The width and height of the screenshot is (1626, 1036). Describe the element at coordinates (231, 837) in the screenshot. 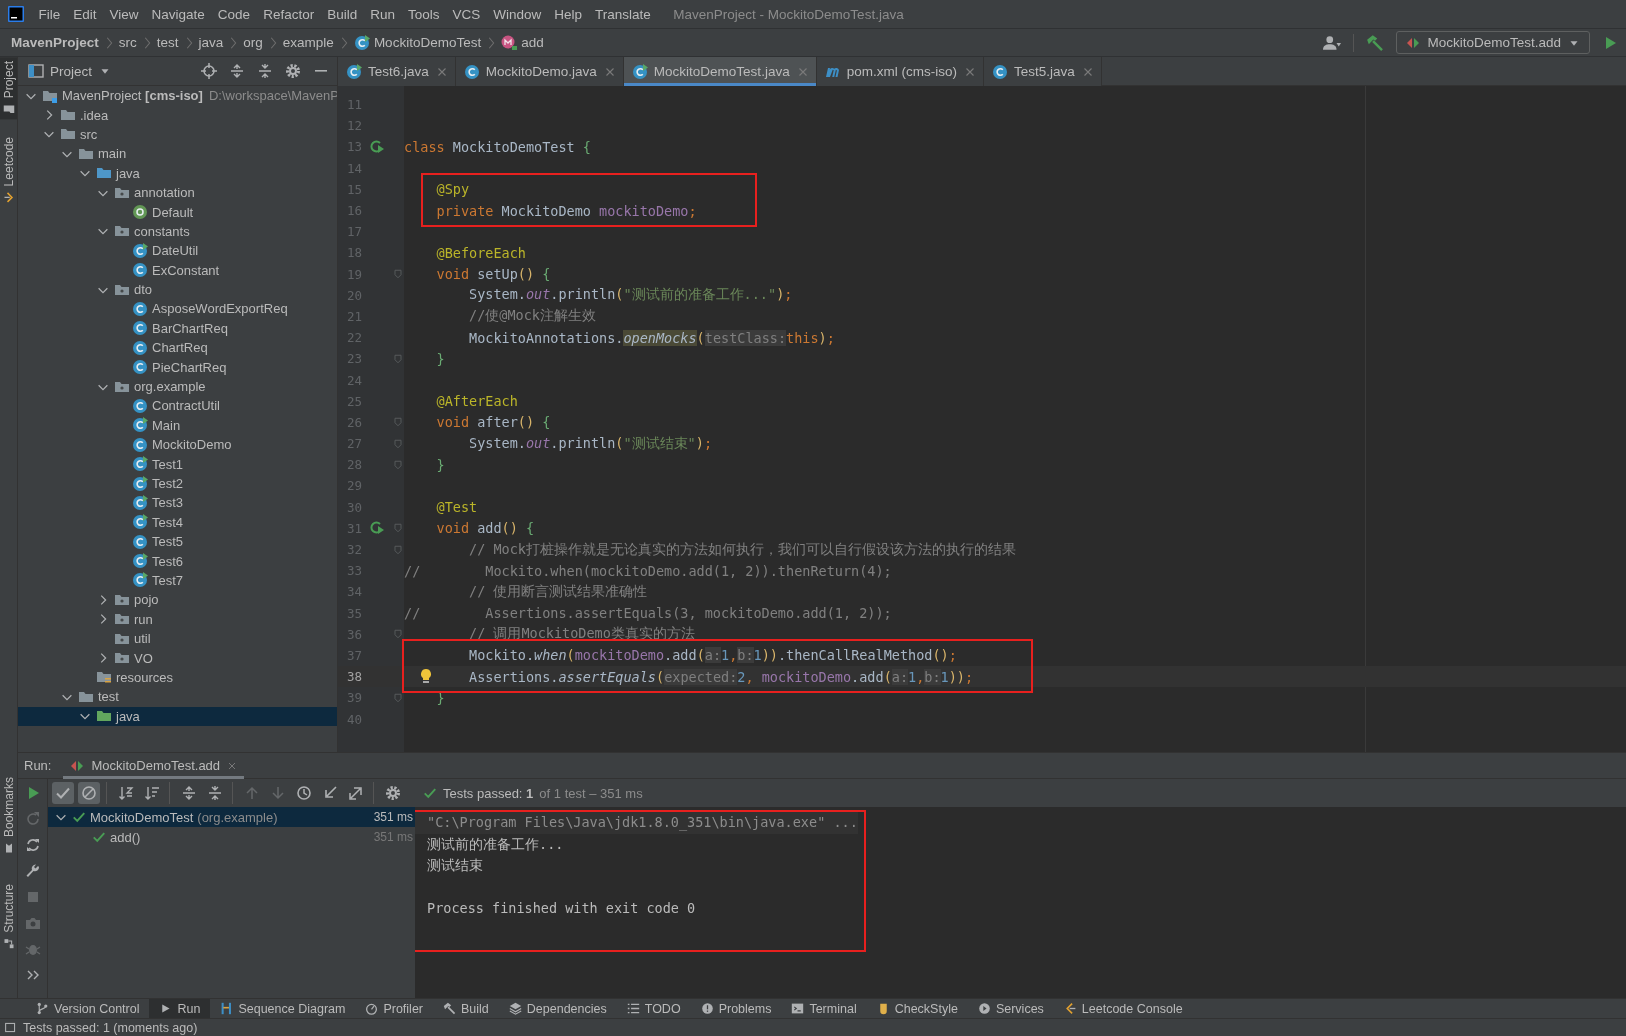

I see `test-case-item: add() 351 ms` at that location.